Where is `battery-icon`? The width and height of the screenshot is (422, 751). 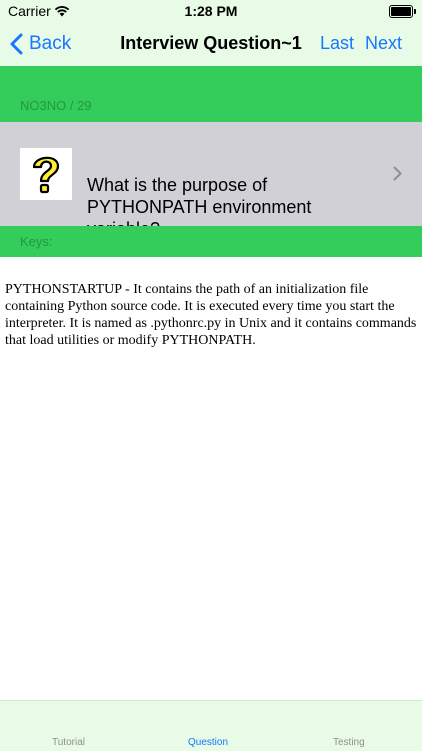 battery-icon is located at coordinates (402, 11).